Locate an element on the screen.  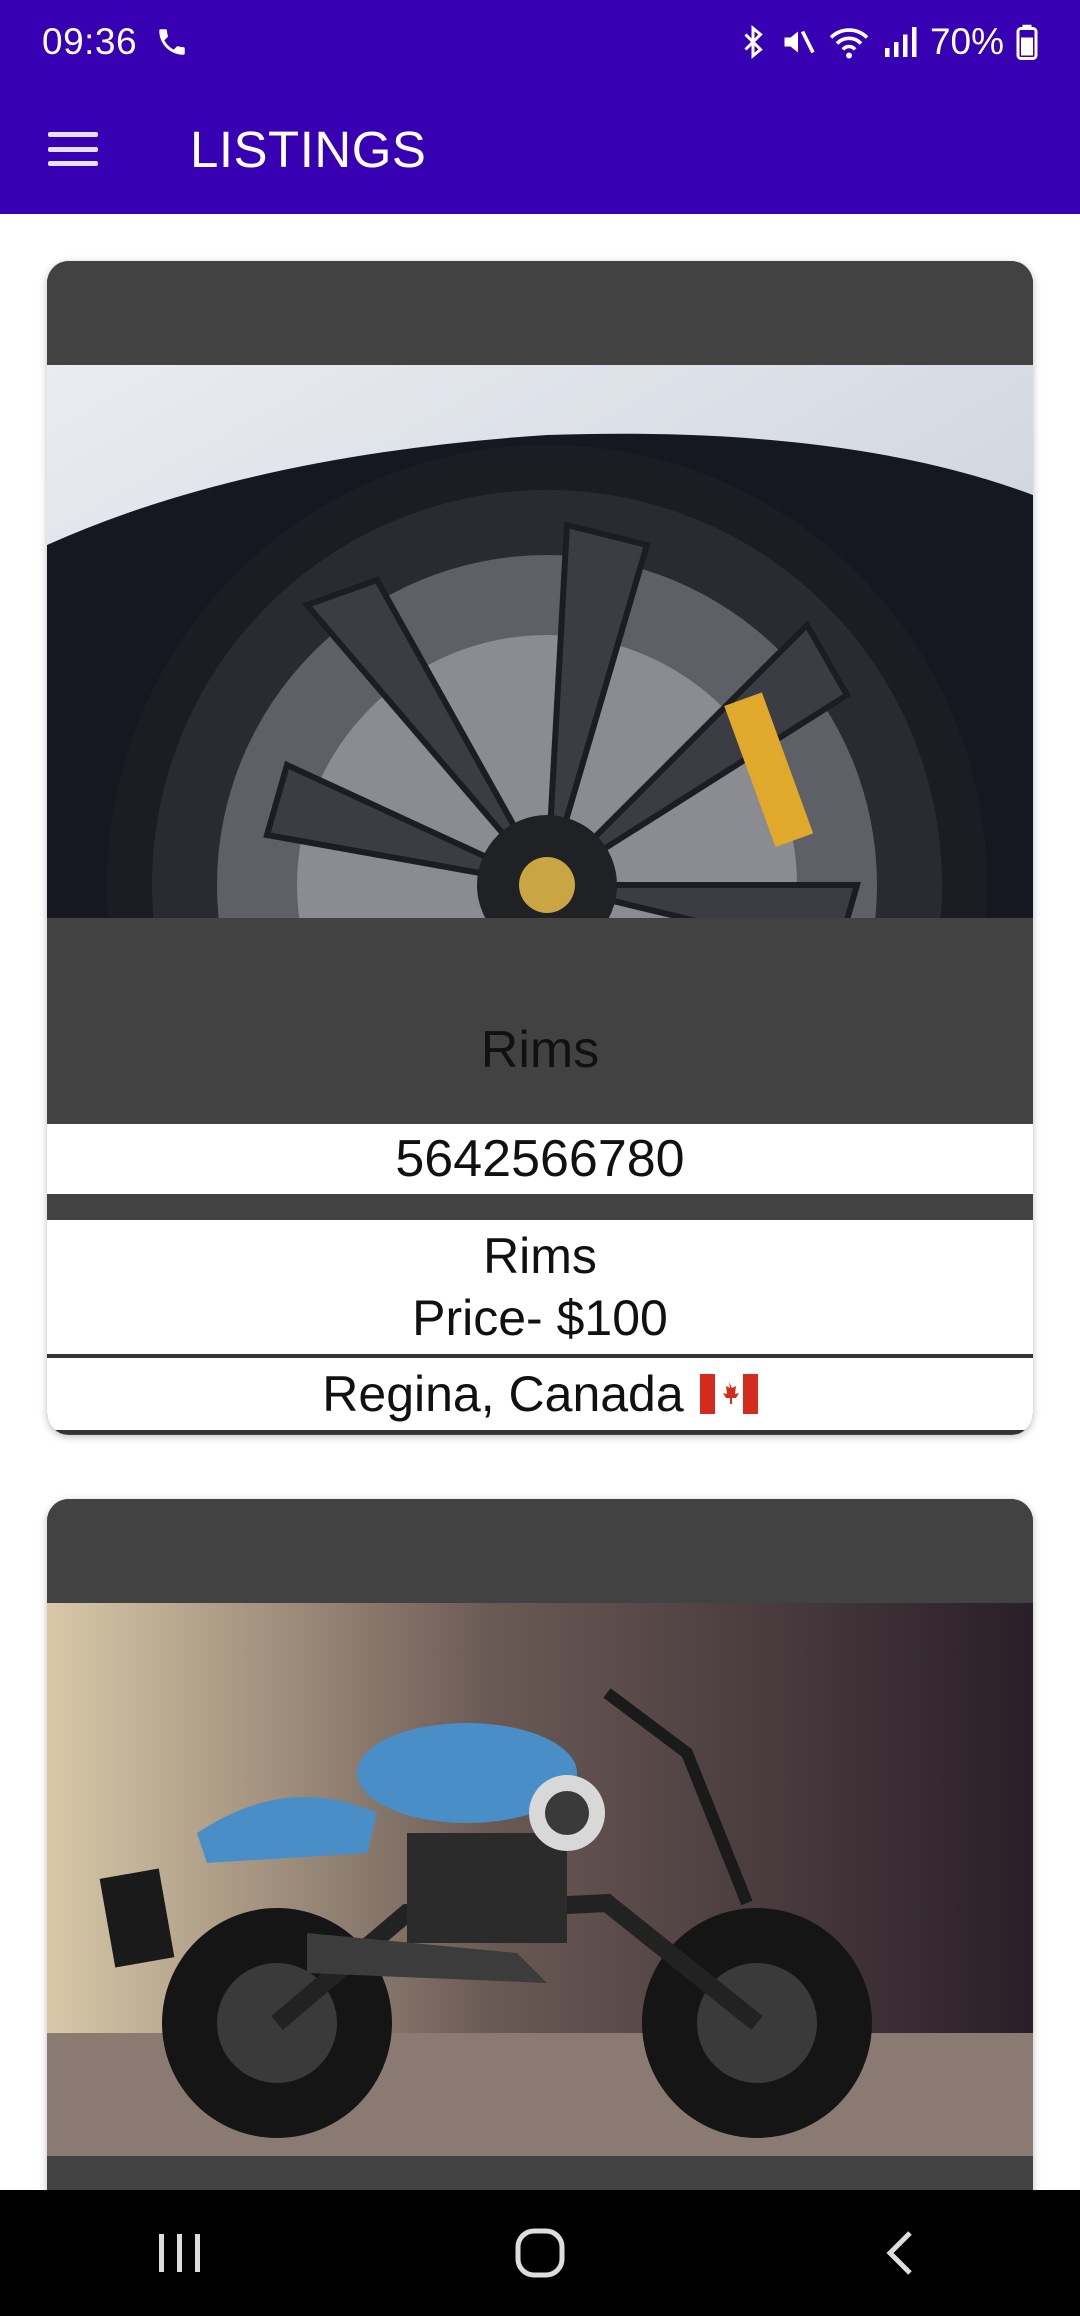
wifi-icon is located at coordinates (849, 42).